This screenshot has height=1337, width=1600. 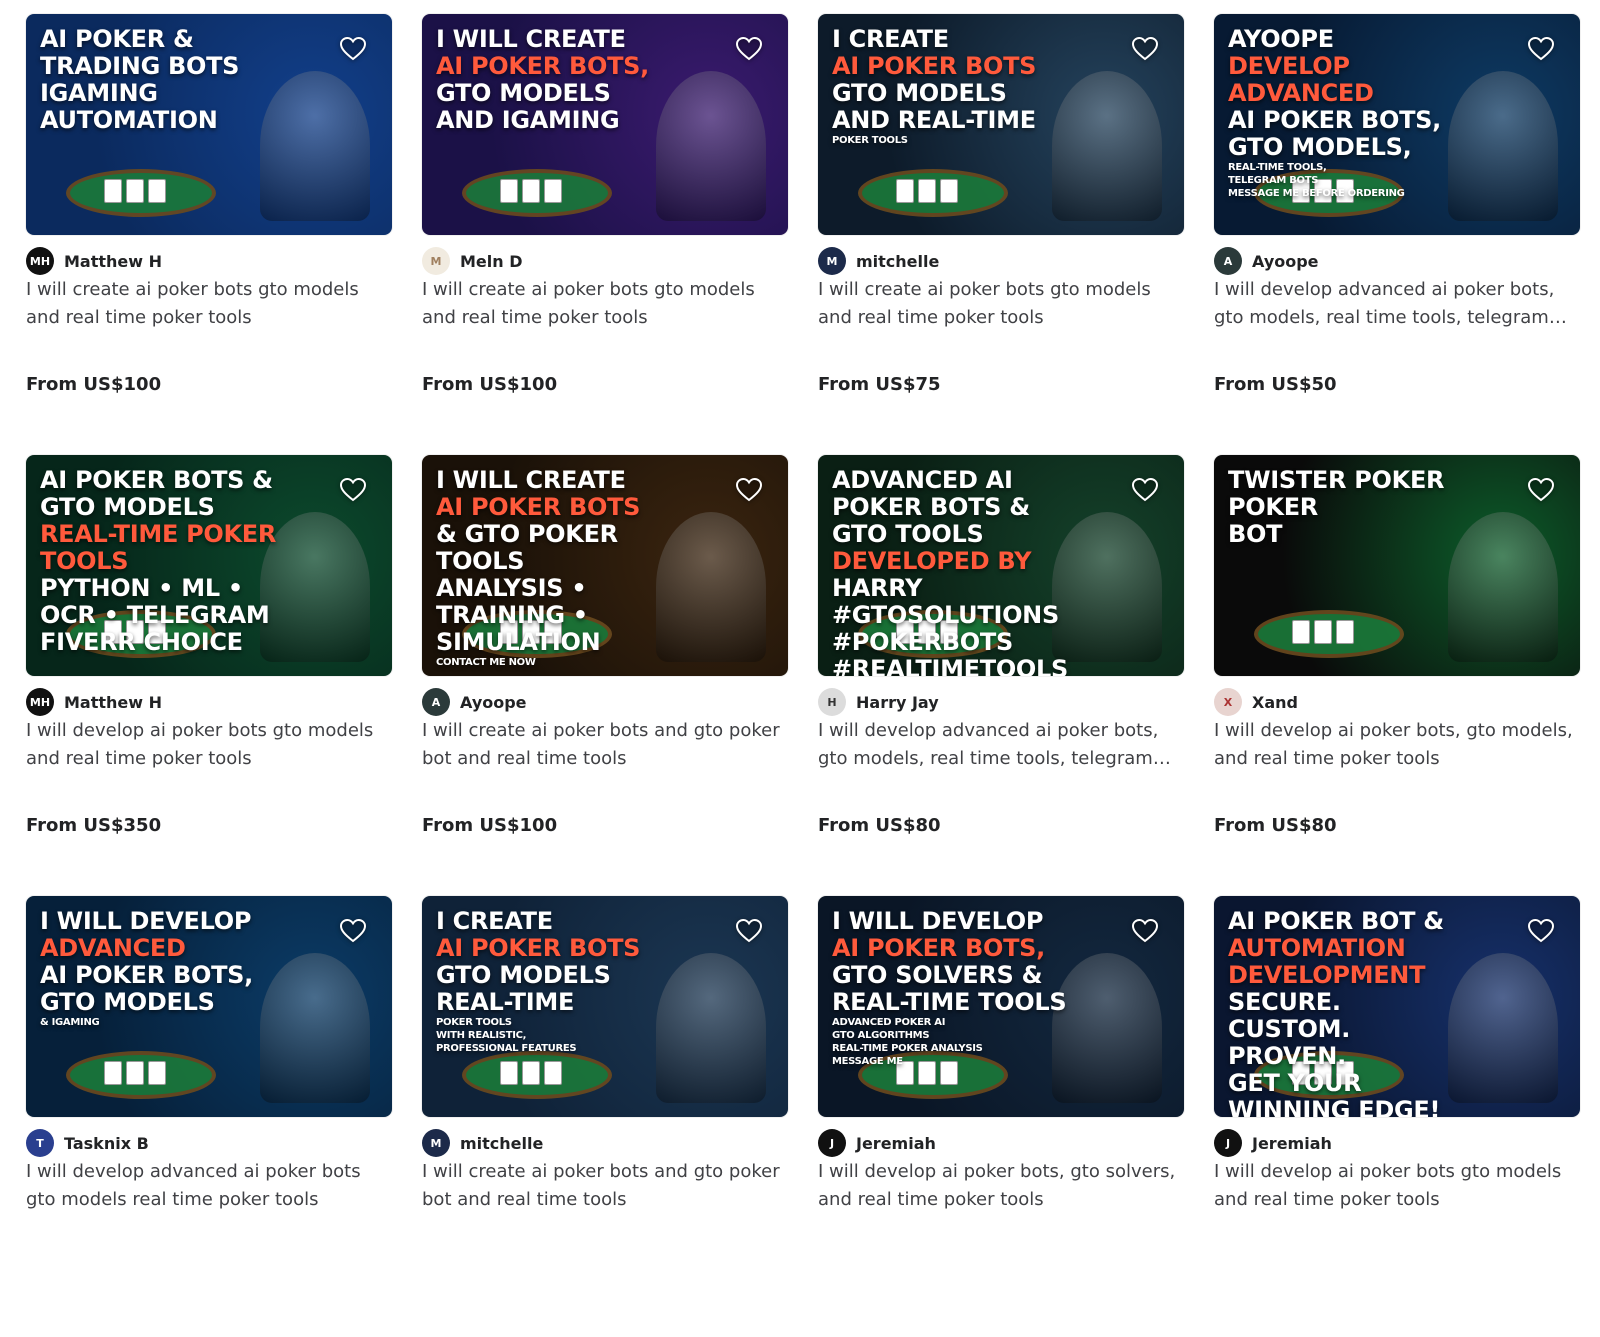 What do you see at coordinates (870, 140) in the screenshot?
I see `thumbnail-text-line: POKER TOOLS` at bounding box center [870, 140].